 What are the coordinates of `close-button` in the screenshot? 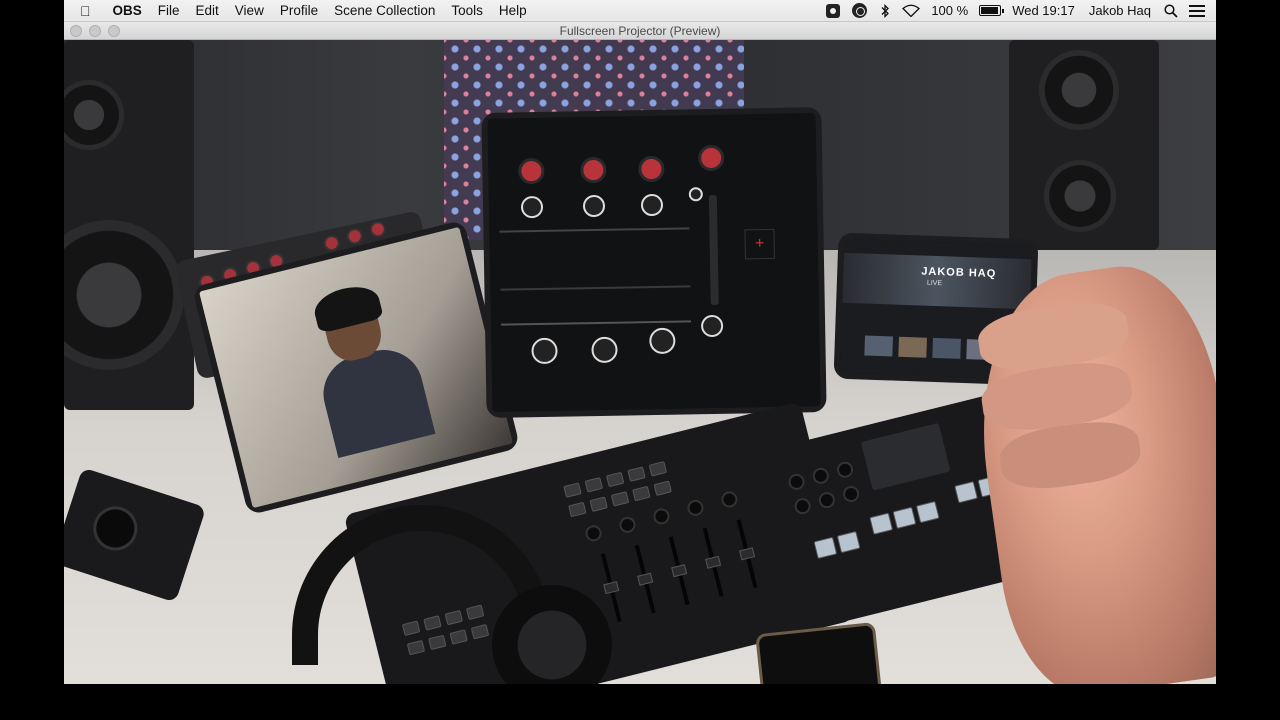 It's located at (76, 31).